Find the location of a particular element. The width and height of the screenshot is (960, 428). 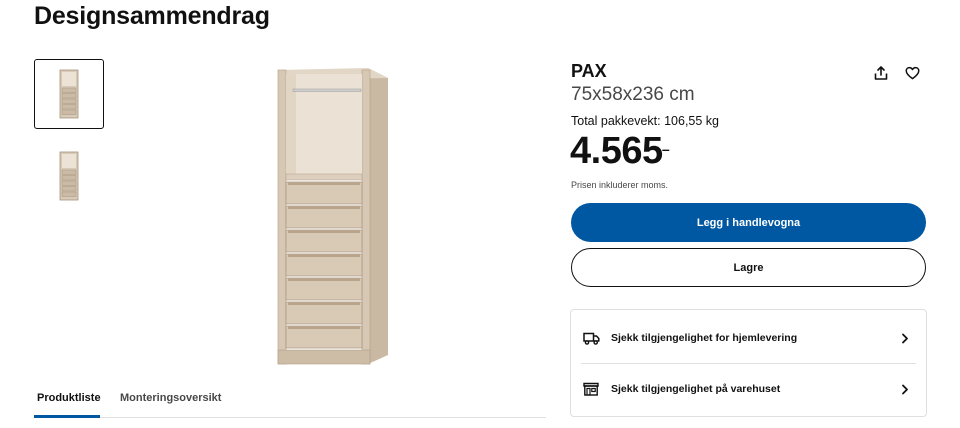

thumbnail-front is located at coordinates (69, 94).